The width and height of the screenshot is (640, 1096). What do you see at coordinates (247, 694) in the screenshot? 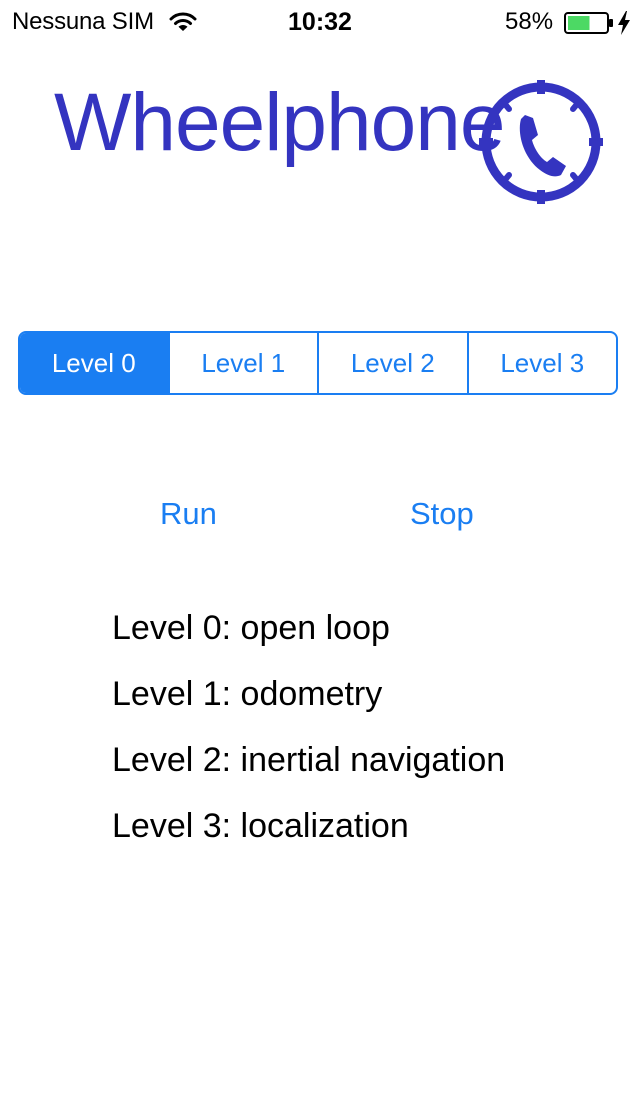
I see `level-description-1: Level 1: odometry` at bounding box center [247, 694].